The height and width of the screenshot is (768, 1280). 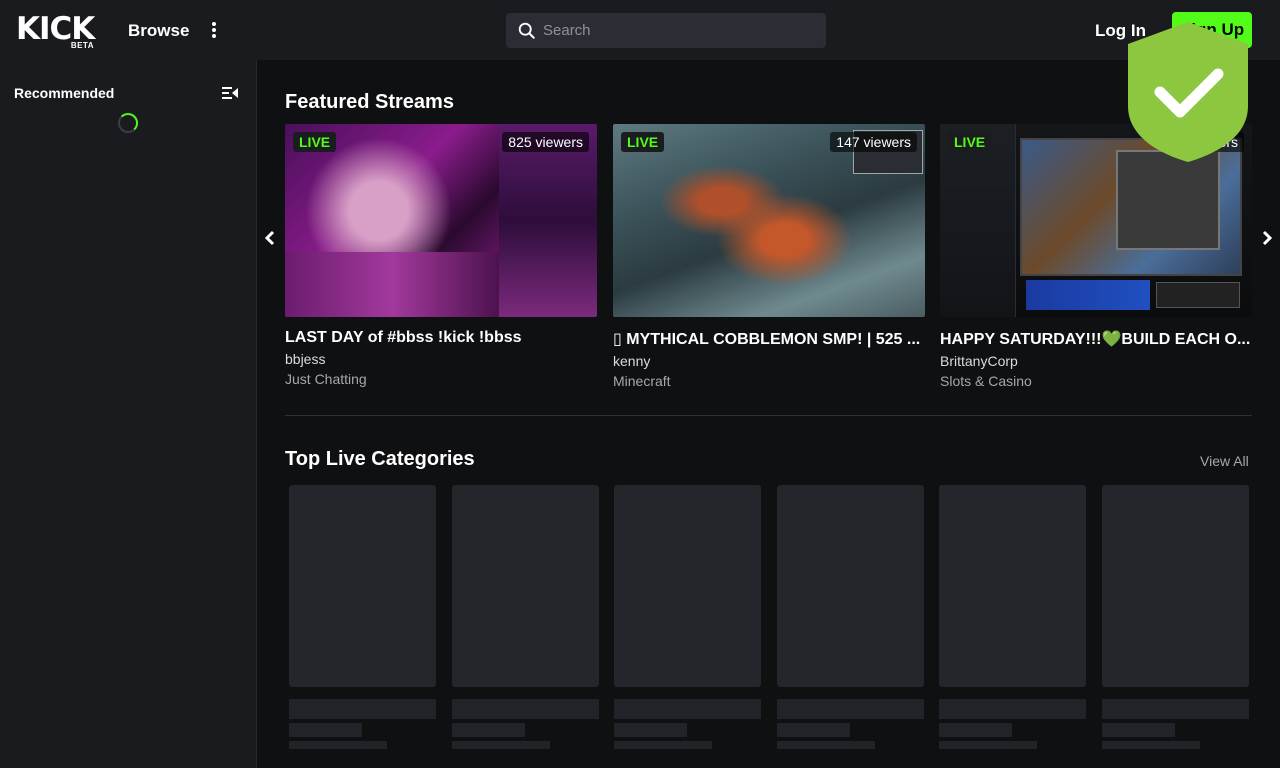 What do you see at coordinates (214, 30) in the screenshot?
I see `more-menu-icon` at bounding box center [214, 30].